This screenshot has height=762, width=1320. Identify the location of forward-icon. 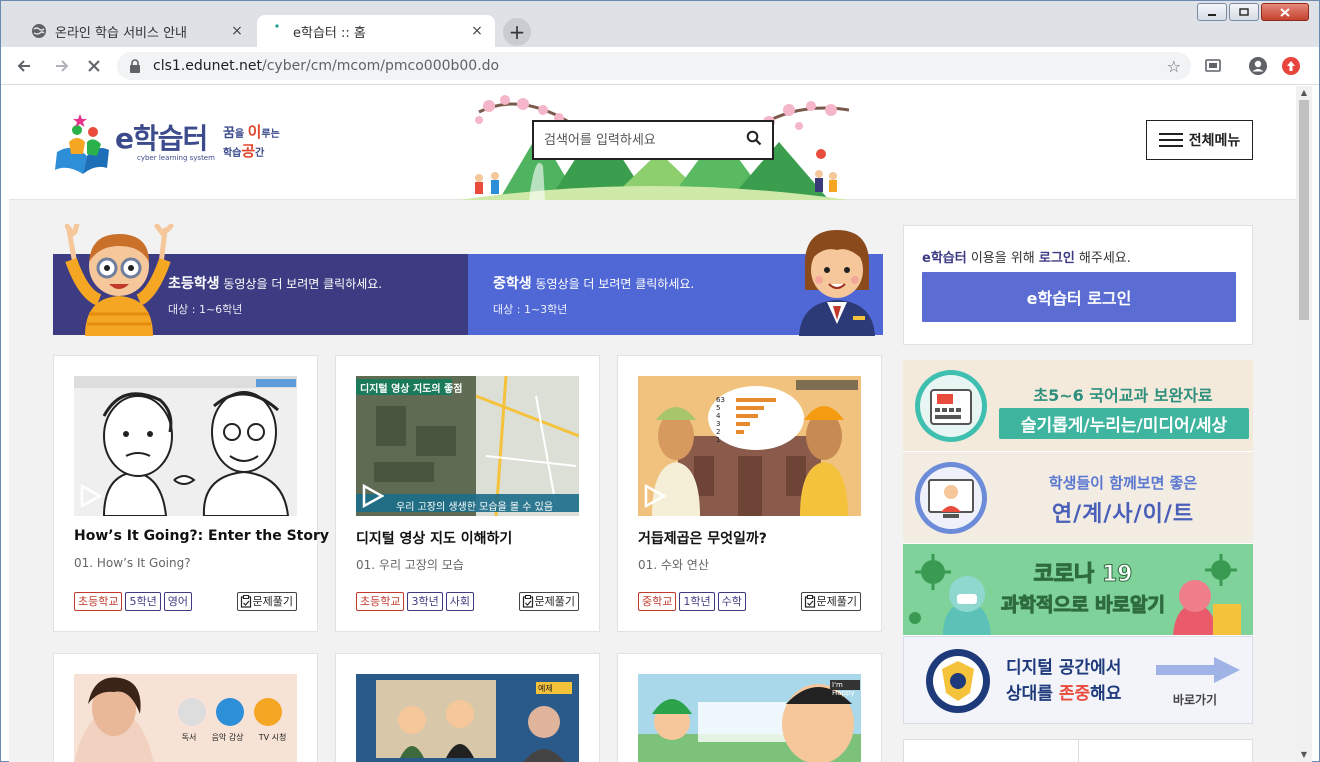
(62, 66).